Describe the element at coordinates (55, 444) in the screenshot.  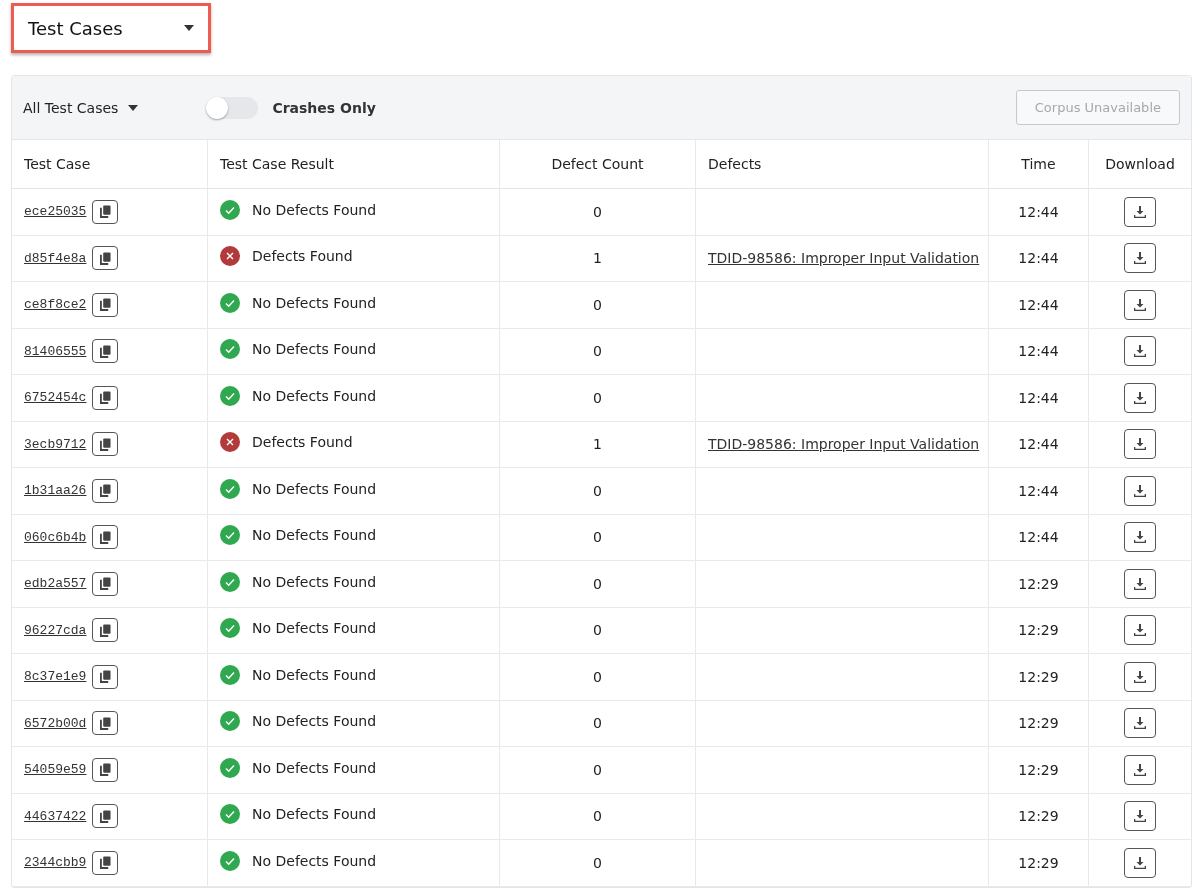
I see `test-case-link: 3ecb9712` at that location.